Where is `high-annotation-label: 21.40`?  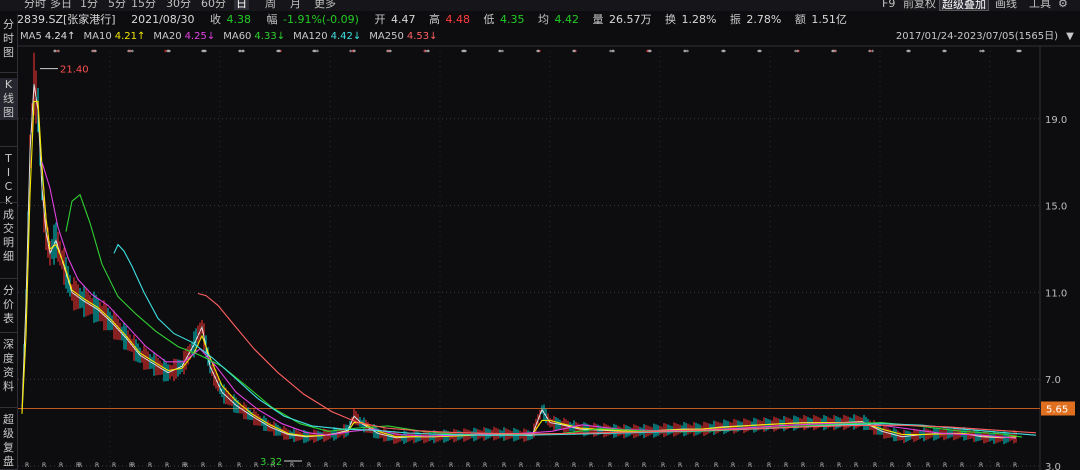
high-annotation-label: 21.40 is located at coordinates (74, 70).